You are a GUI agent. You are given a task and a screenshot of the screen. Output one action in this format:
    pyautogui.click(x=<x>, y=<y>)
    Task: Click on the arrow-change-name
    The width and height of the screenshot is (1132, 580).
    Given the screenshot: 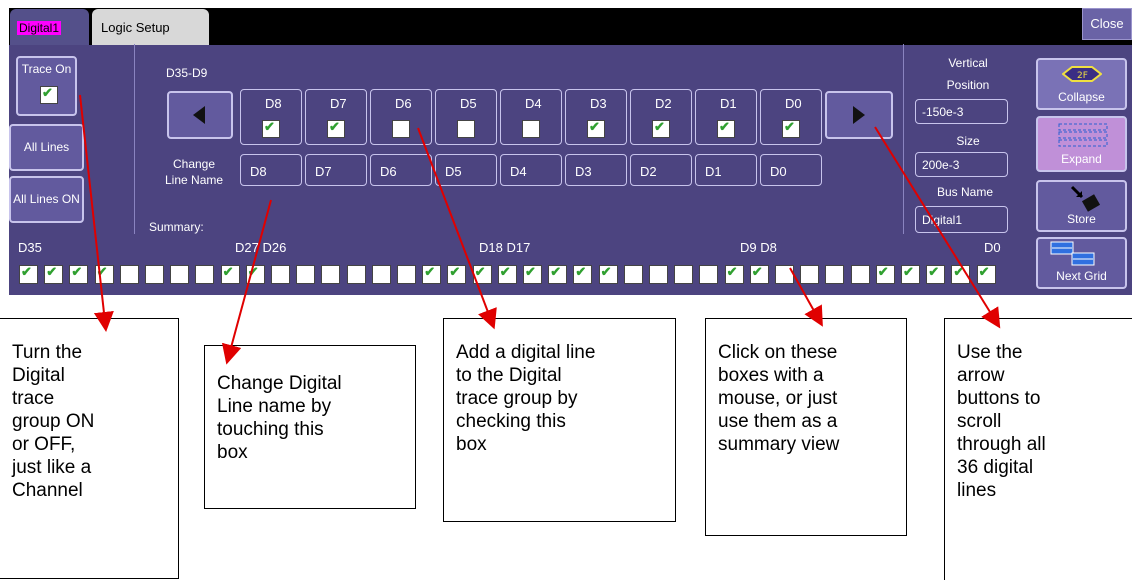 What is the action you would take?
    pyautogui.click(x=246, y=282)
    